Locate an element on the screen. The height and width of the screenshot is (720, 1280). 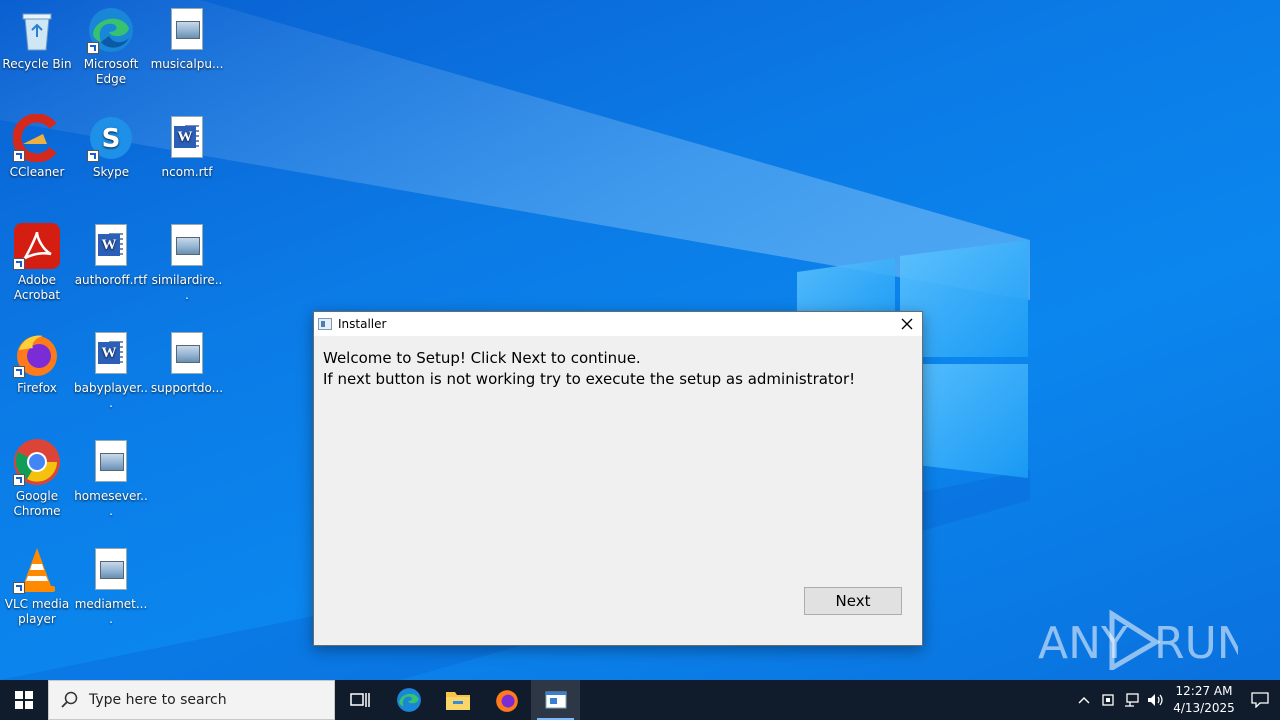
dialog-title: Installer is located at coordinates (362, 324).